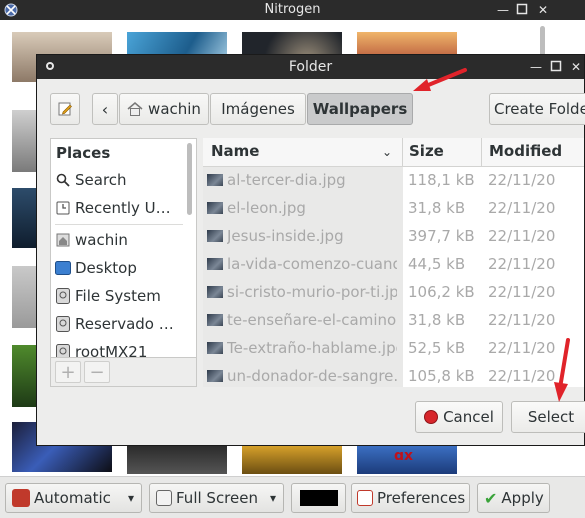 The height and width of the screenshot is (518, 585). I want to click on apply-label: Apply, so click(522, 498).